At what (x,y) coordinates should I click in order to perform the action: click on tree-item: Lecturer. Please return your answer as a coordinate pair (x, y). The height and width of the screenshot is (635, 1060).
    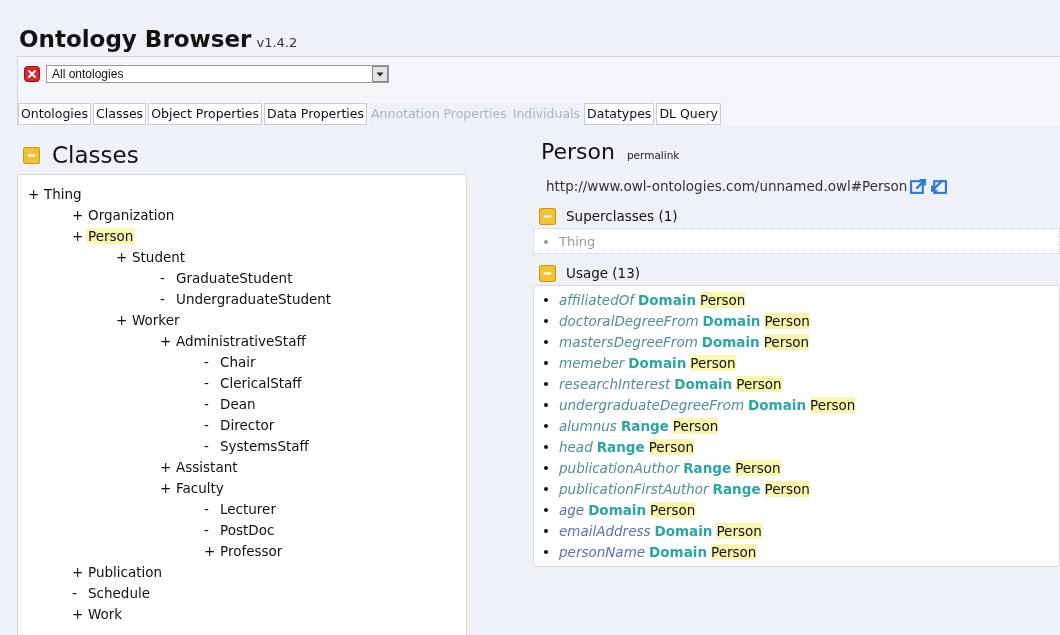
    Looking at the image, I should click on (248, 508).